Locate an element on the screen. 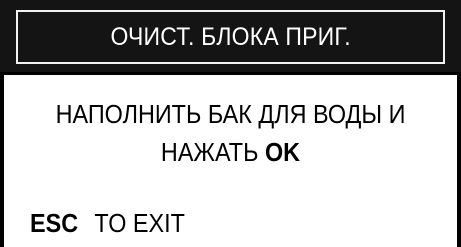 The width and height of the screenshot is (461, 247). frame-right-border is located at coordinates (459, 161).